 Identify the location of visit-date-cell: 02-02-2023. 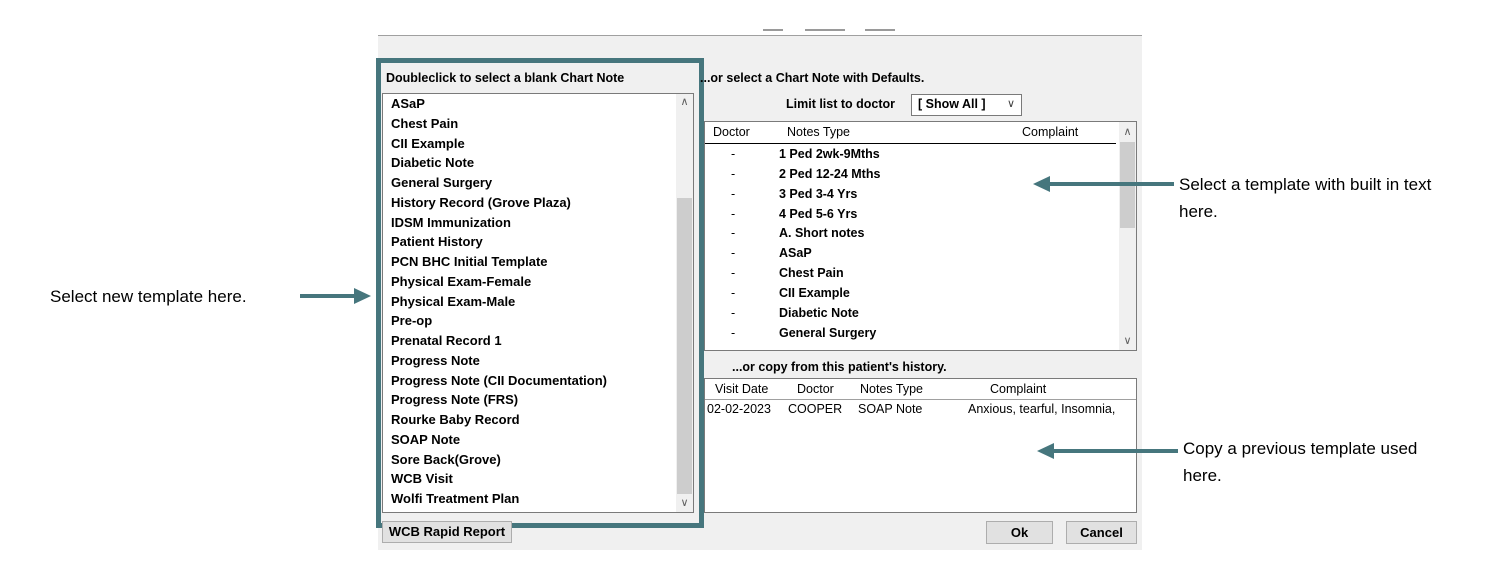
(739, 409).